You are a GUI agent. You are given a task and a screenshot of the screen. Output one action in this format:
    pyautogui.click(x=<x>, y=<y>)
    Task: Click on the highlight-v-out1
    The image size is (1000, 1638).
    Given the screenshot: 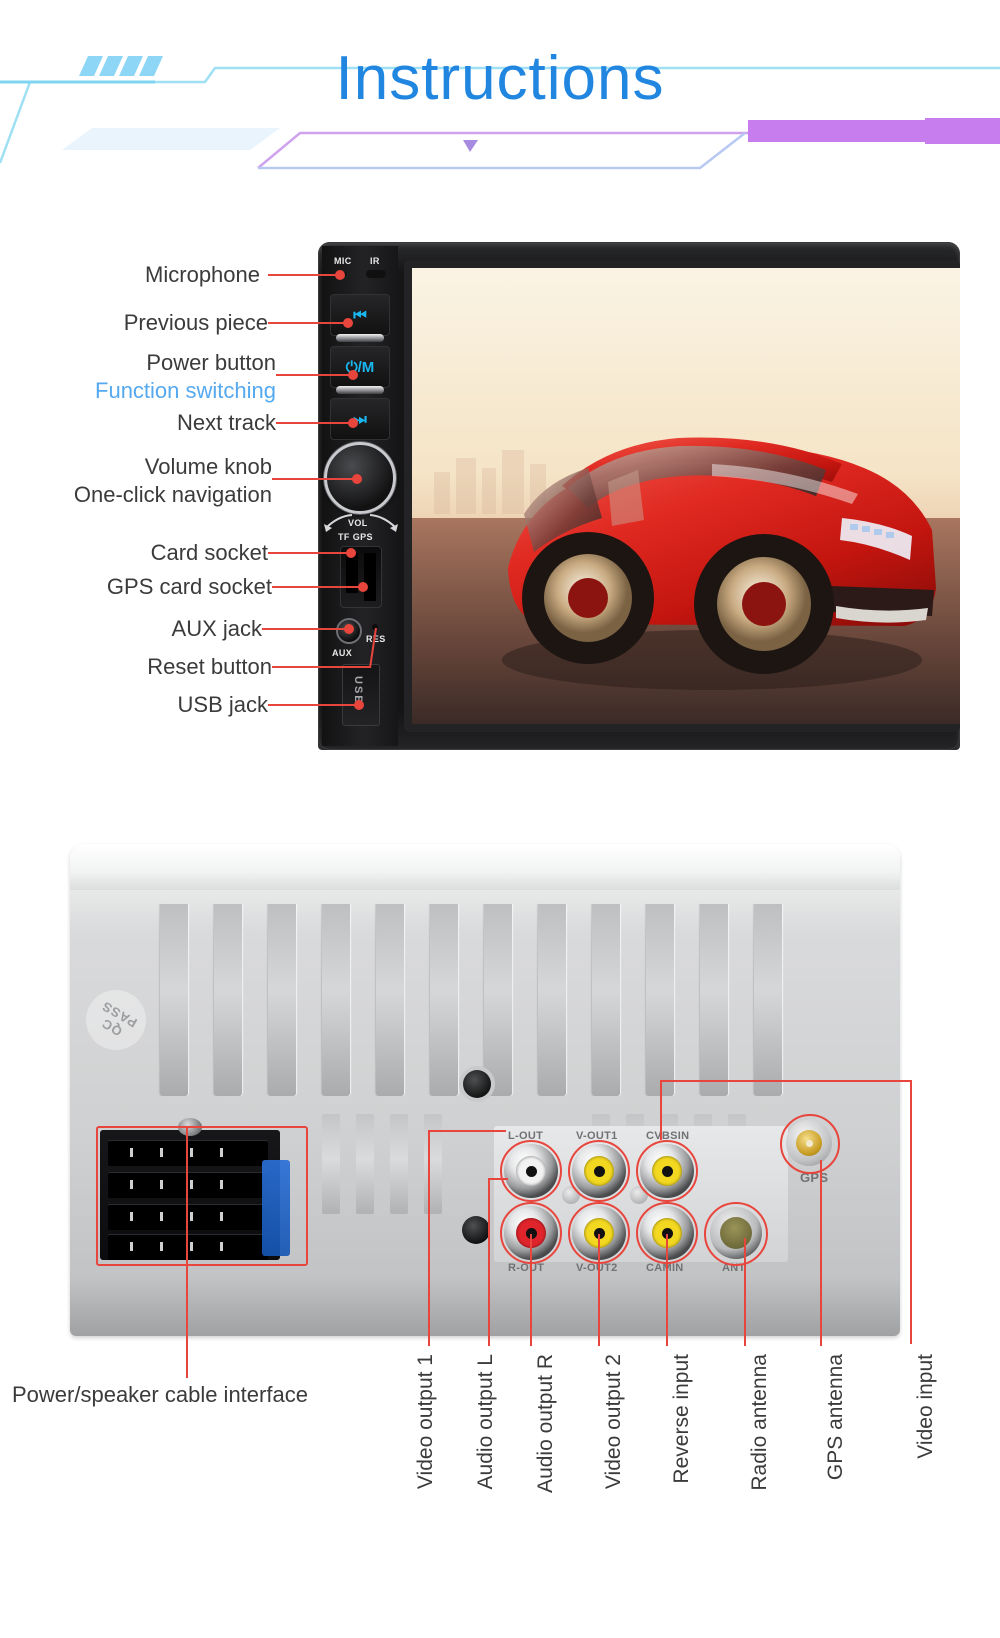 What is the action you would take?
    pyautogui.click(x=599, y=1171)
    